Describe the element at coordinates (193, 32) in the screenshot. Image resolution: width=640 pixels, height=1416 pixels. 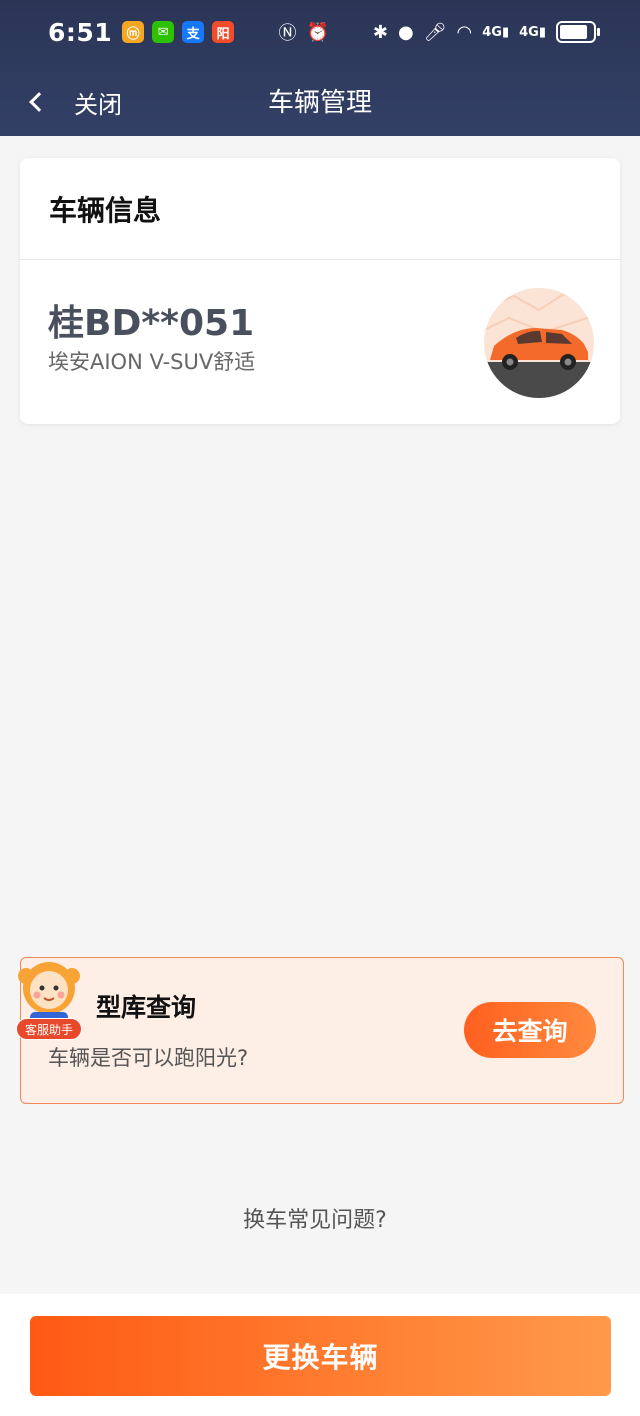
I see `alipay-icon: 支` at that location.